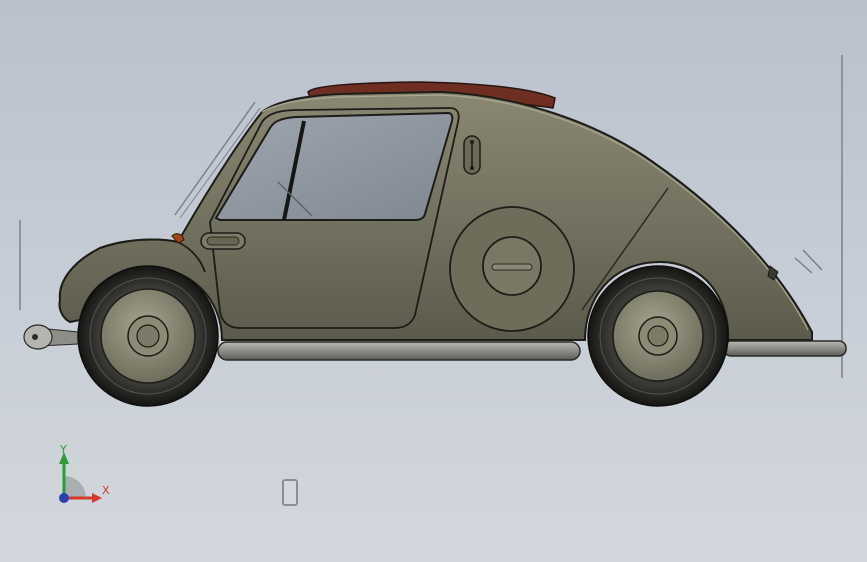 This screenshot has height=562, width=867. Describe the element at coordinates (290, 492) in the screenshot. I see `view-orientation-icon` at that location.